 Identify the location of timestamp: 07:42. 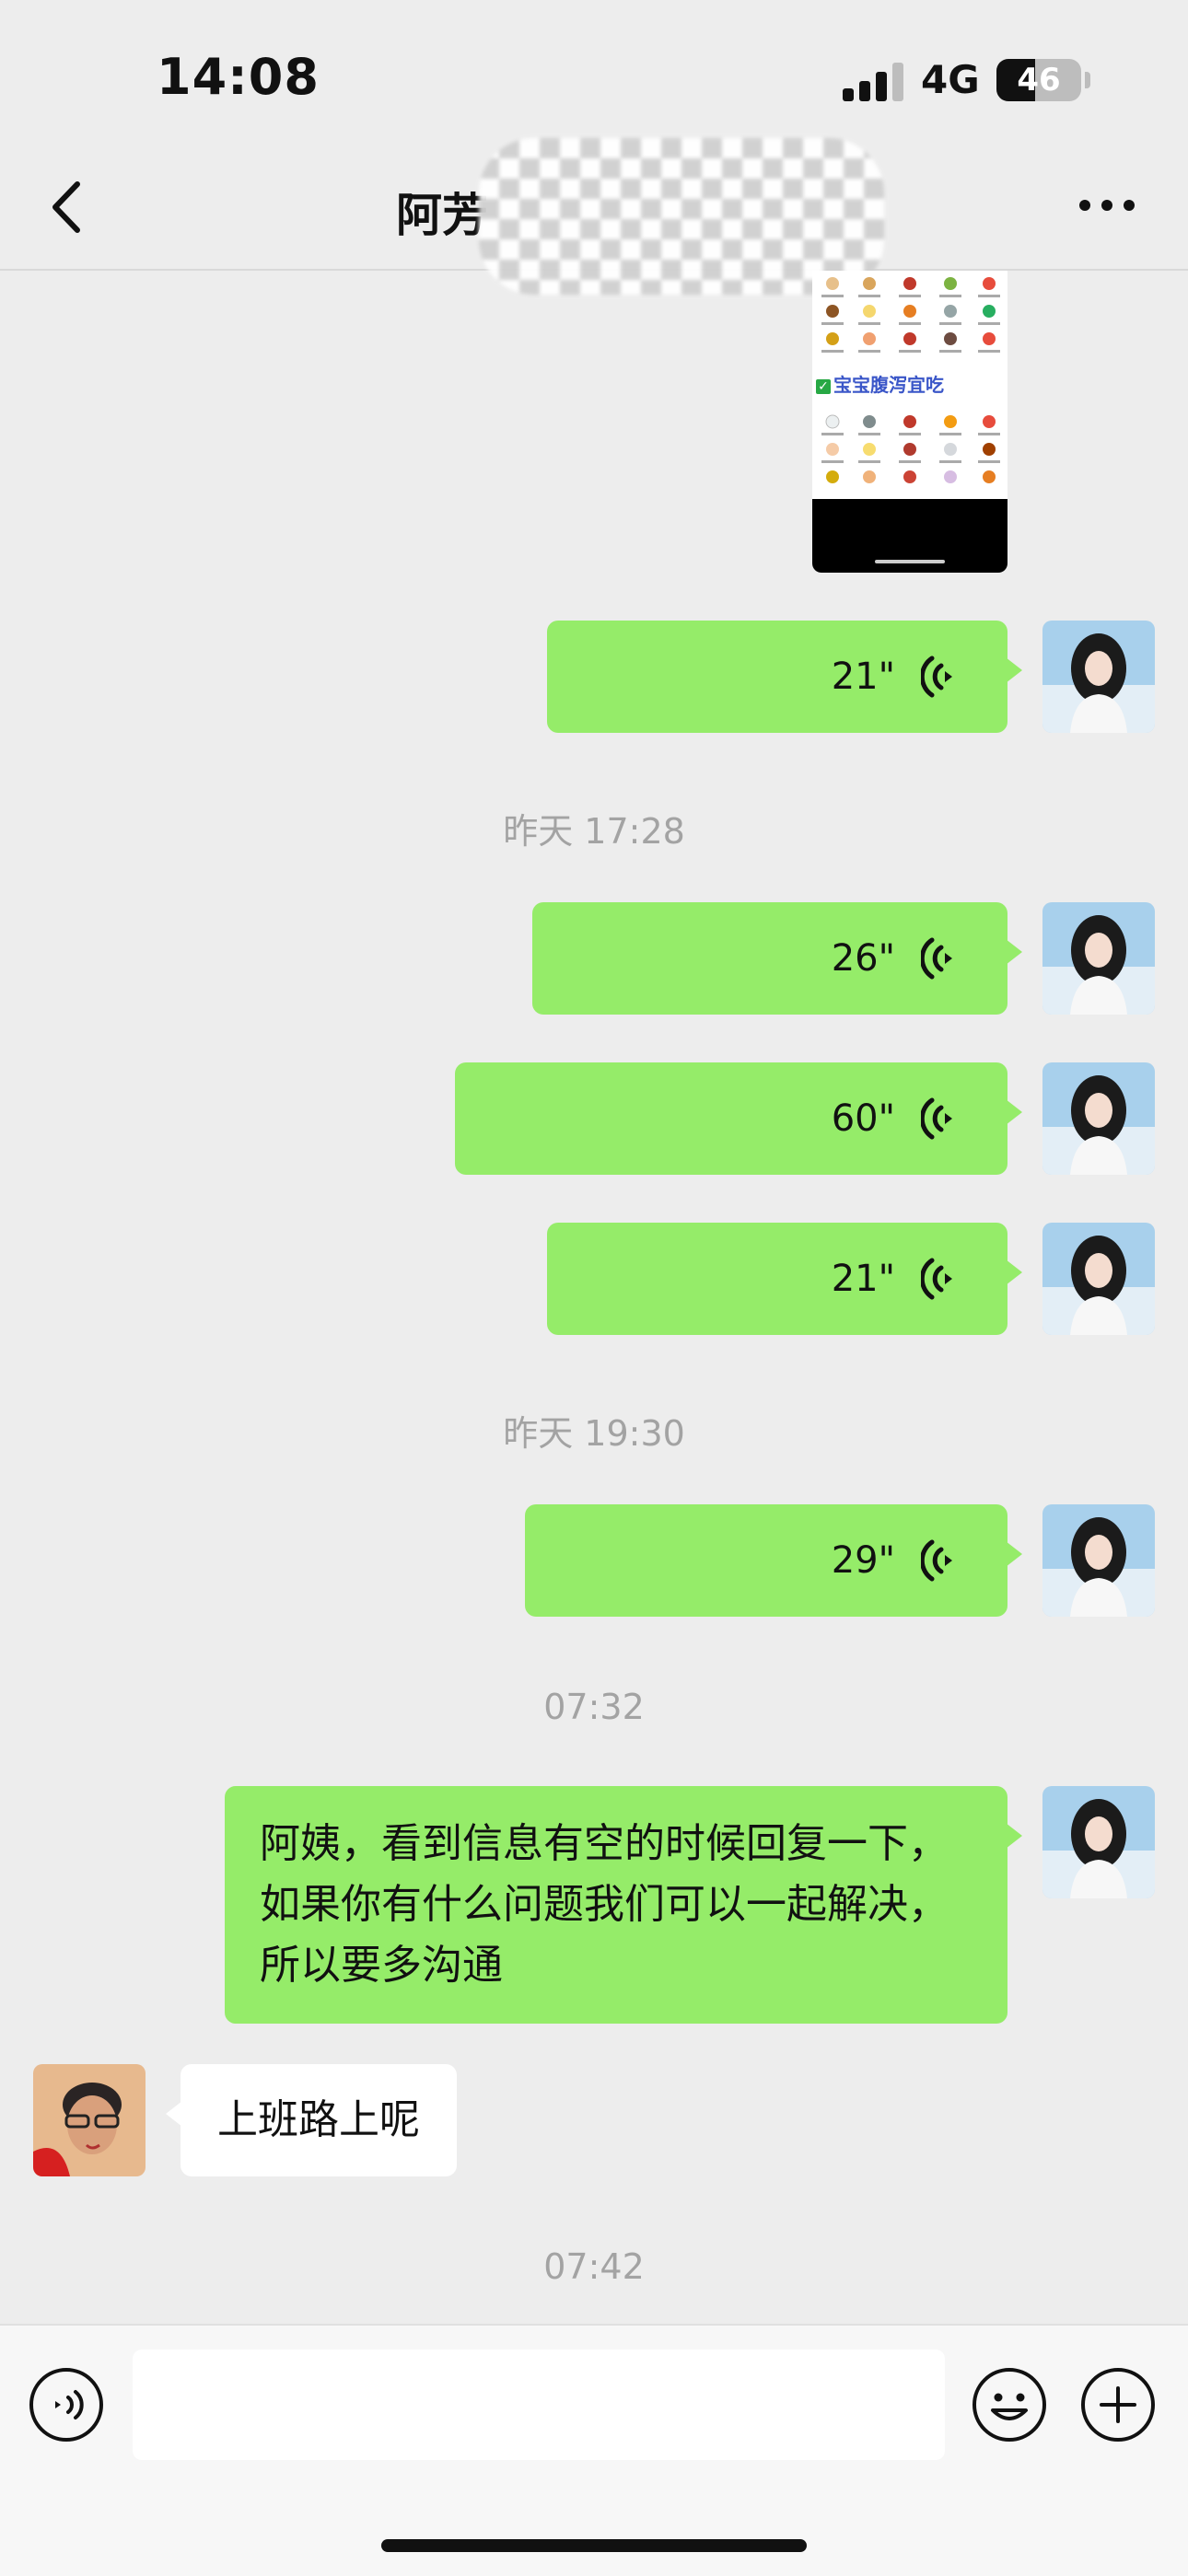
(594, 2266).